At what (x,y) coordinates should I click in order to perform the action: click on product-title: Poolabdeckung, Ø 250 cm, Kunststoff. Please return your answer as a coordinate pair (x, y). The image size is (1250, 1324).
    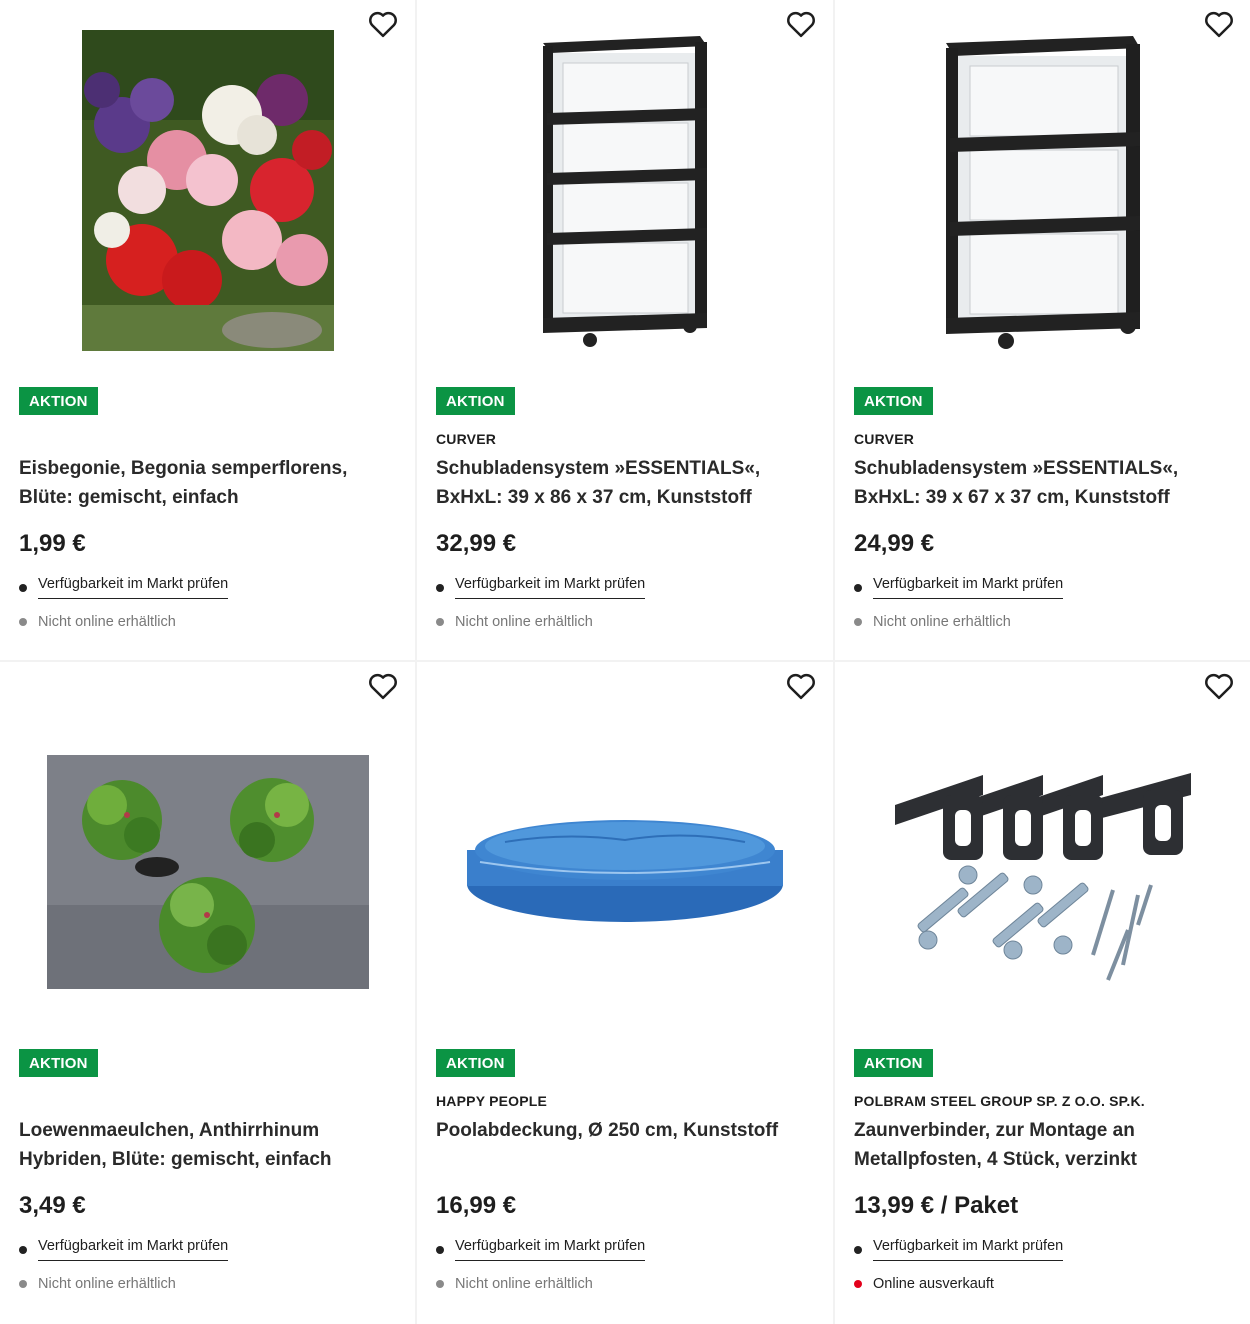
    Looking at the image, I should click on (624, 1131).